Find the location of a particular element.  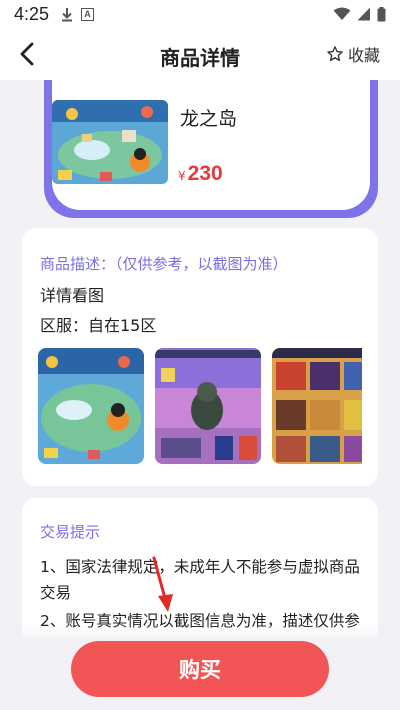

status-time: 4:25 is located at coordinates (32, 13).